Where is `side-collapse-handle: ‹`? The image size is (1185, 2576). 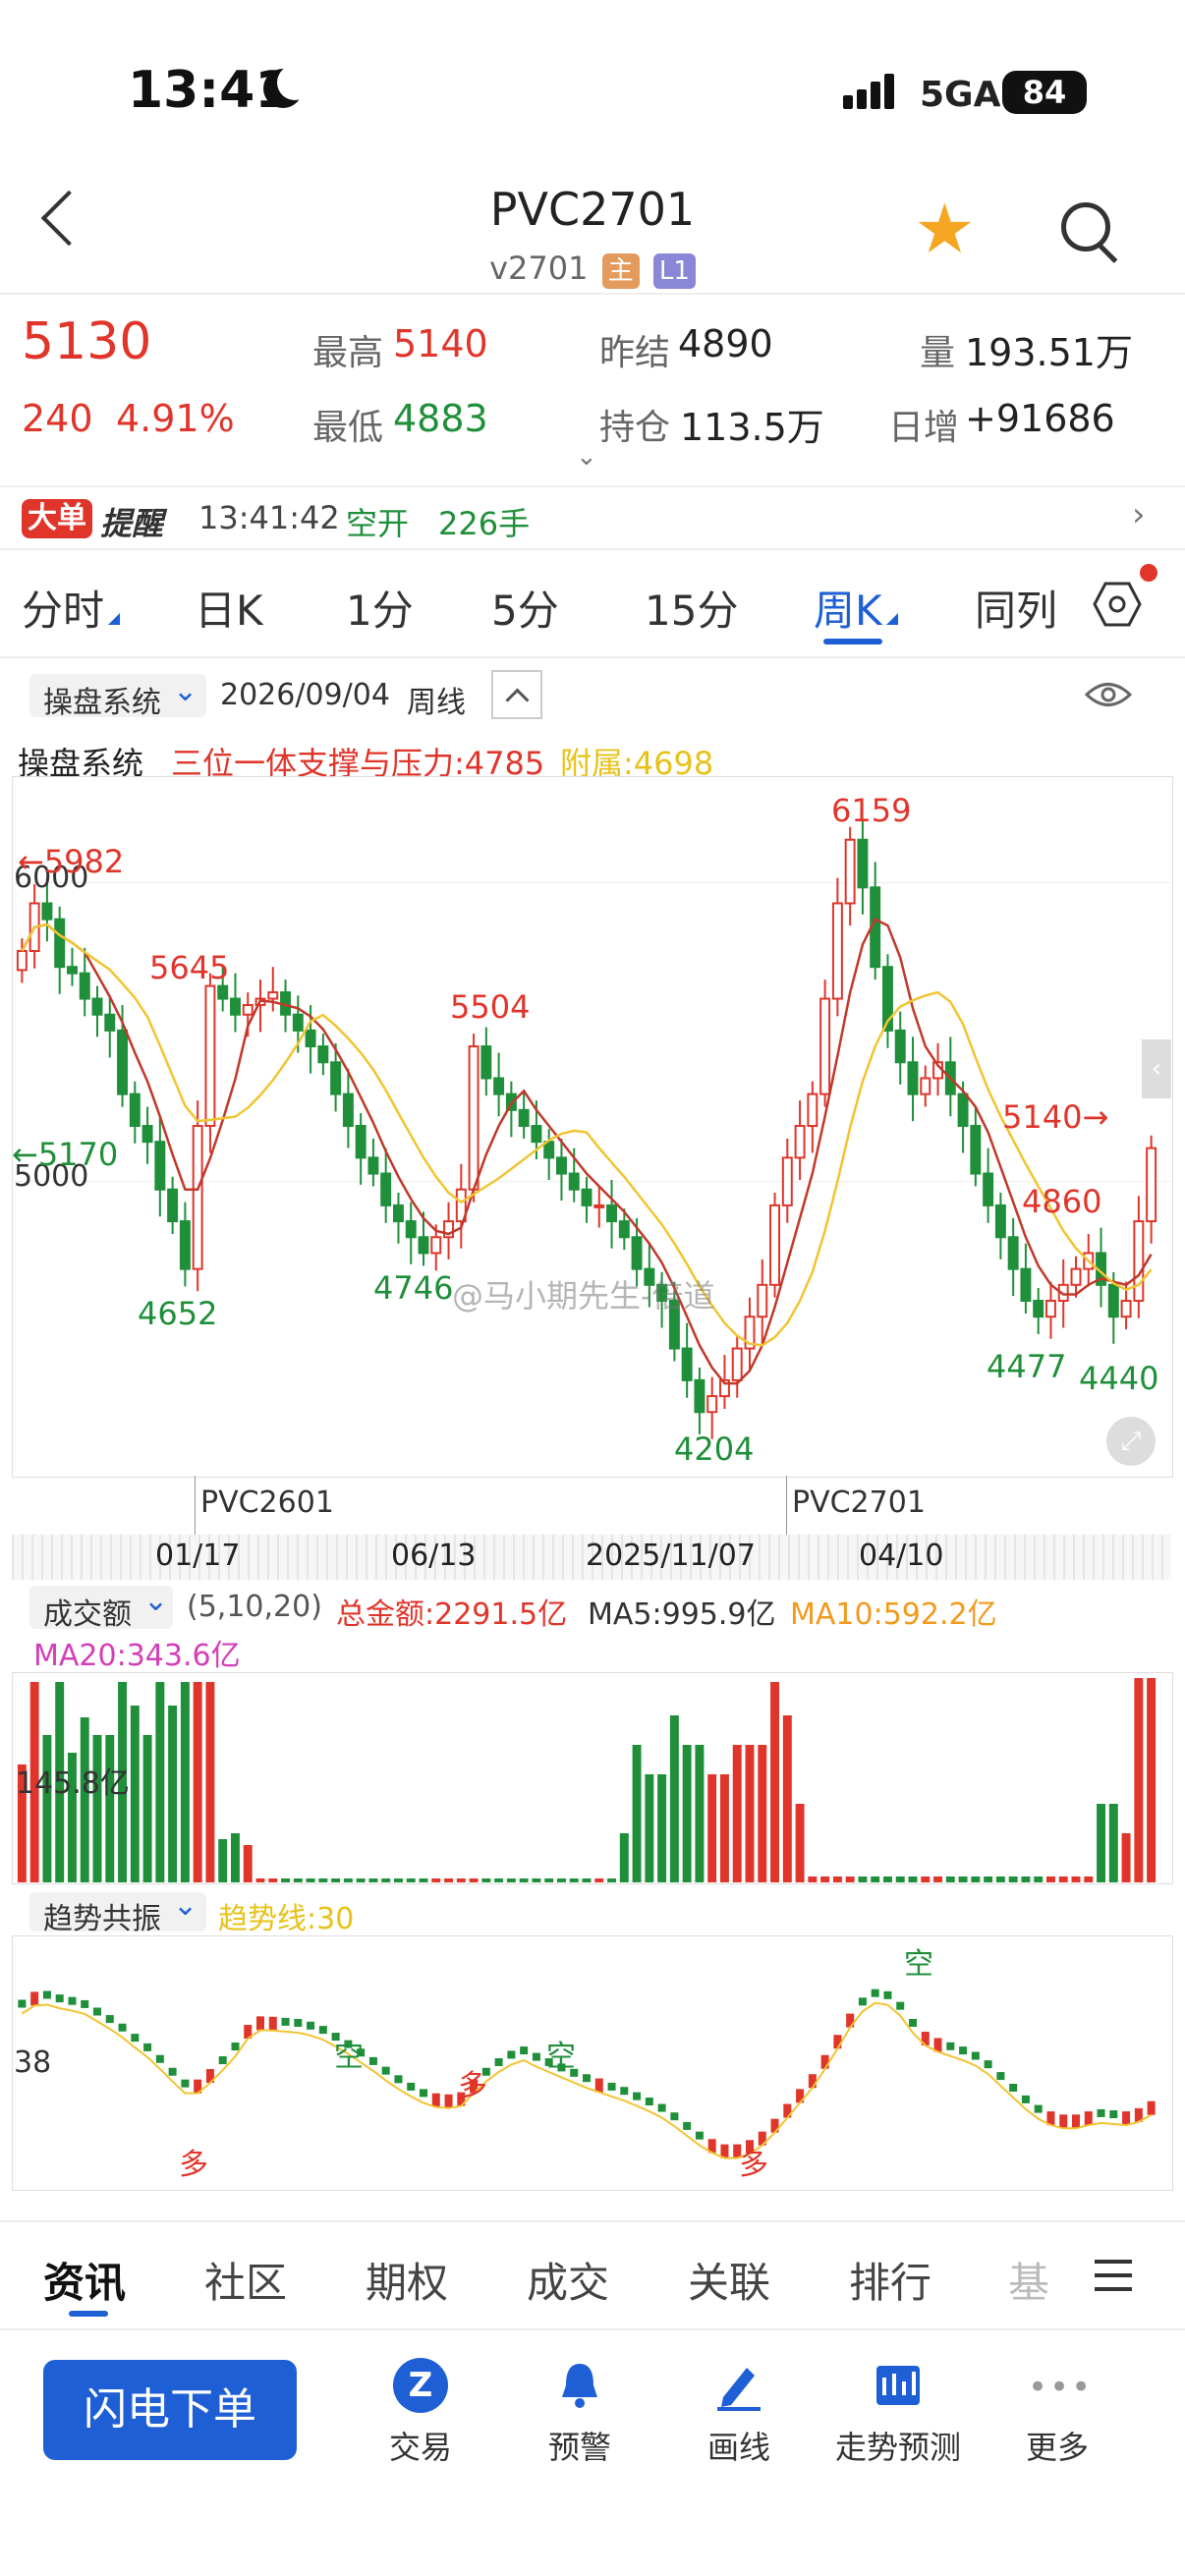 side-collapse-handle: ‹ is located at coordinates (1157, 1068).